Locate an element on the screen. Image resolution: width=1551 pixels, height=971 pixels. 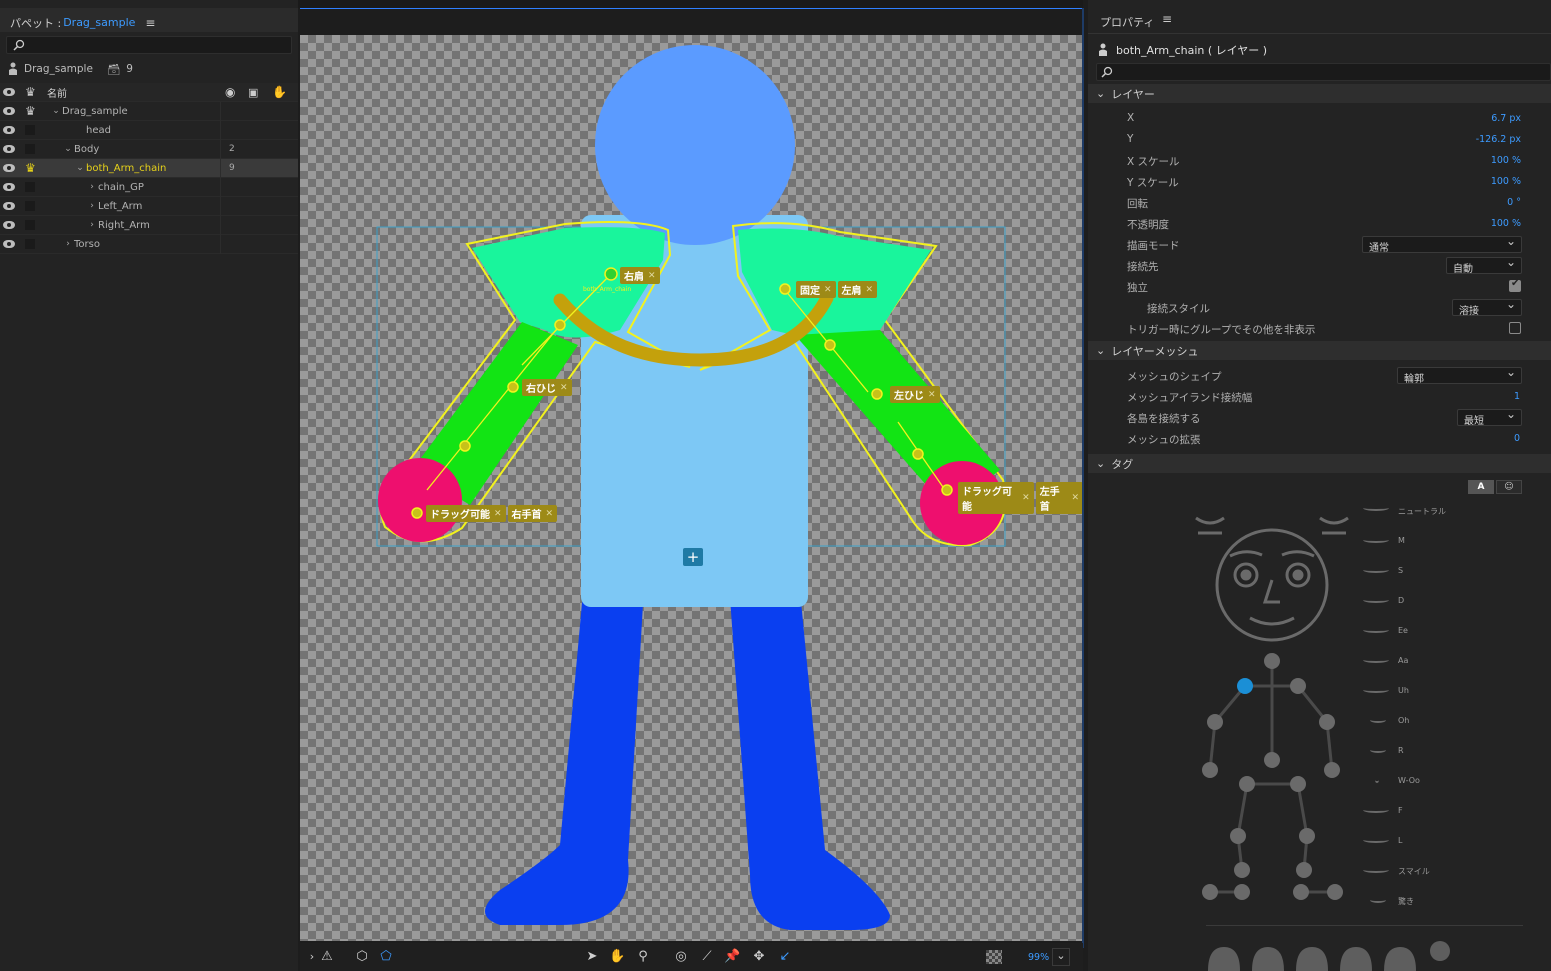
mouth-tag-label: Uh is located at coordinates (1403, 690).